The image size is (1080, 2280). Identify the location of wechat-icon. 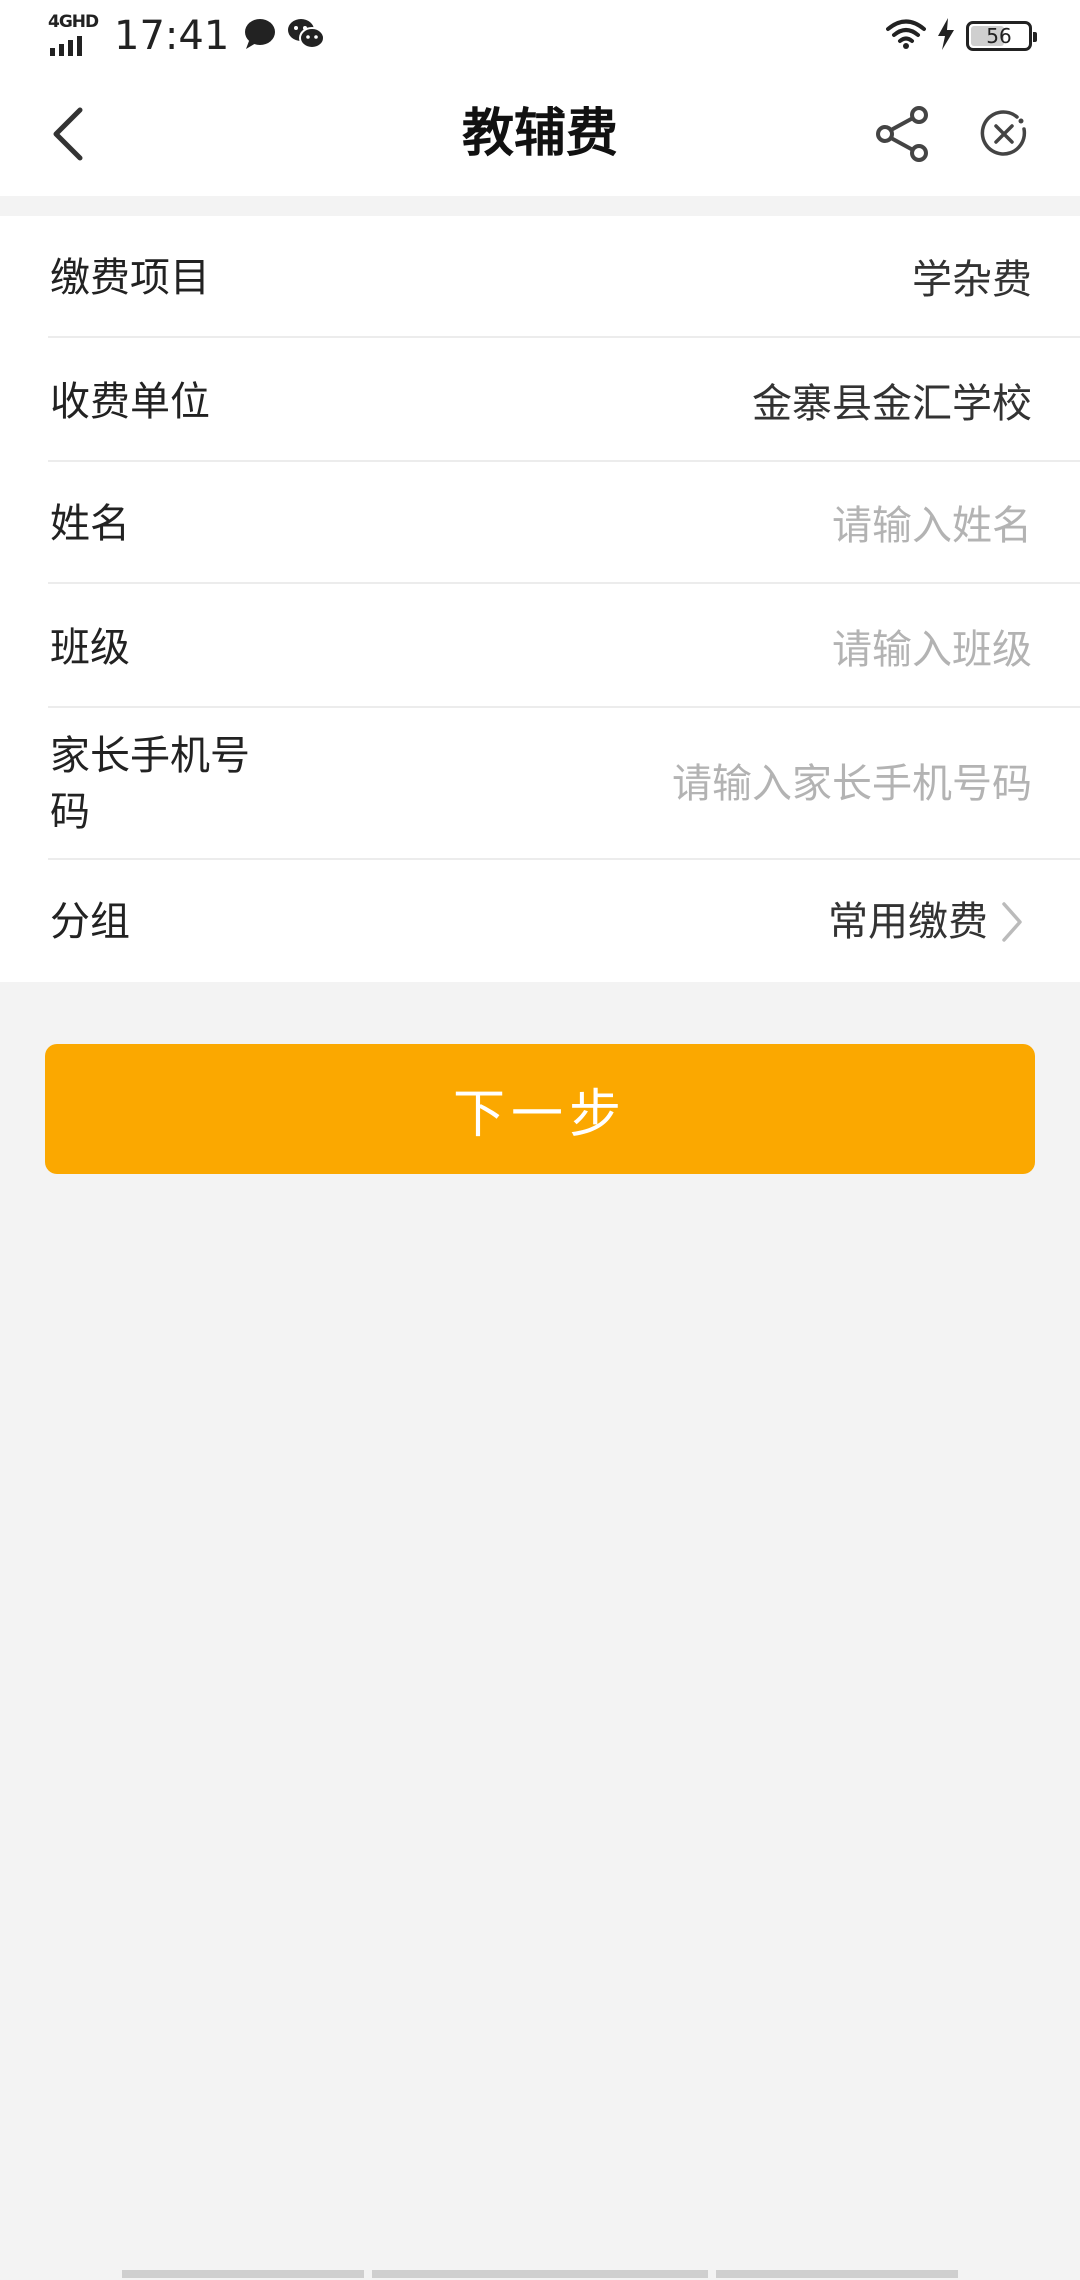
(306, 36).